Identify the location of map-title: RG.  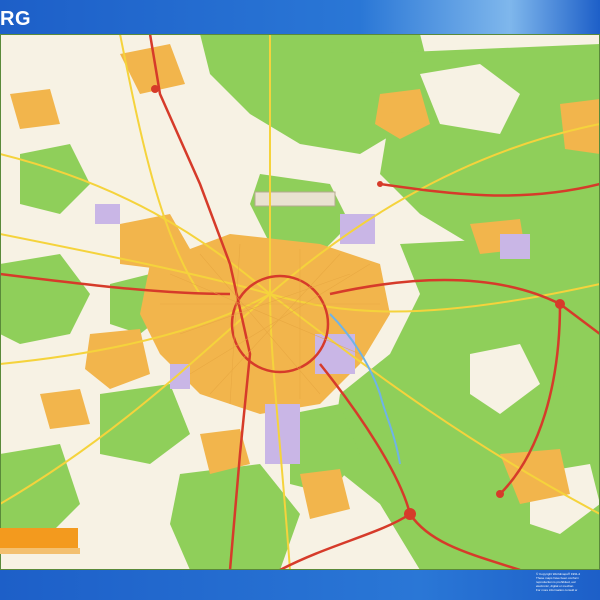
(15, 19).